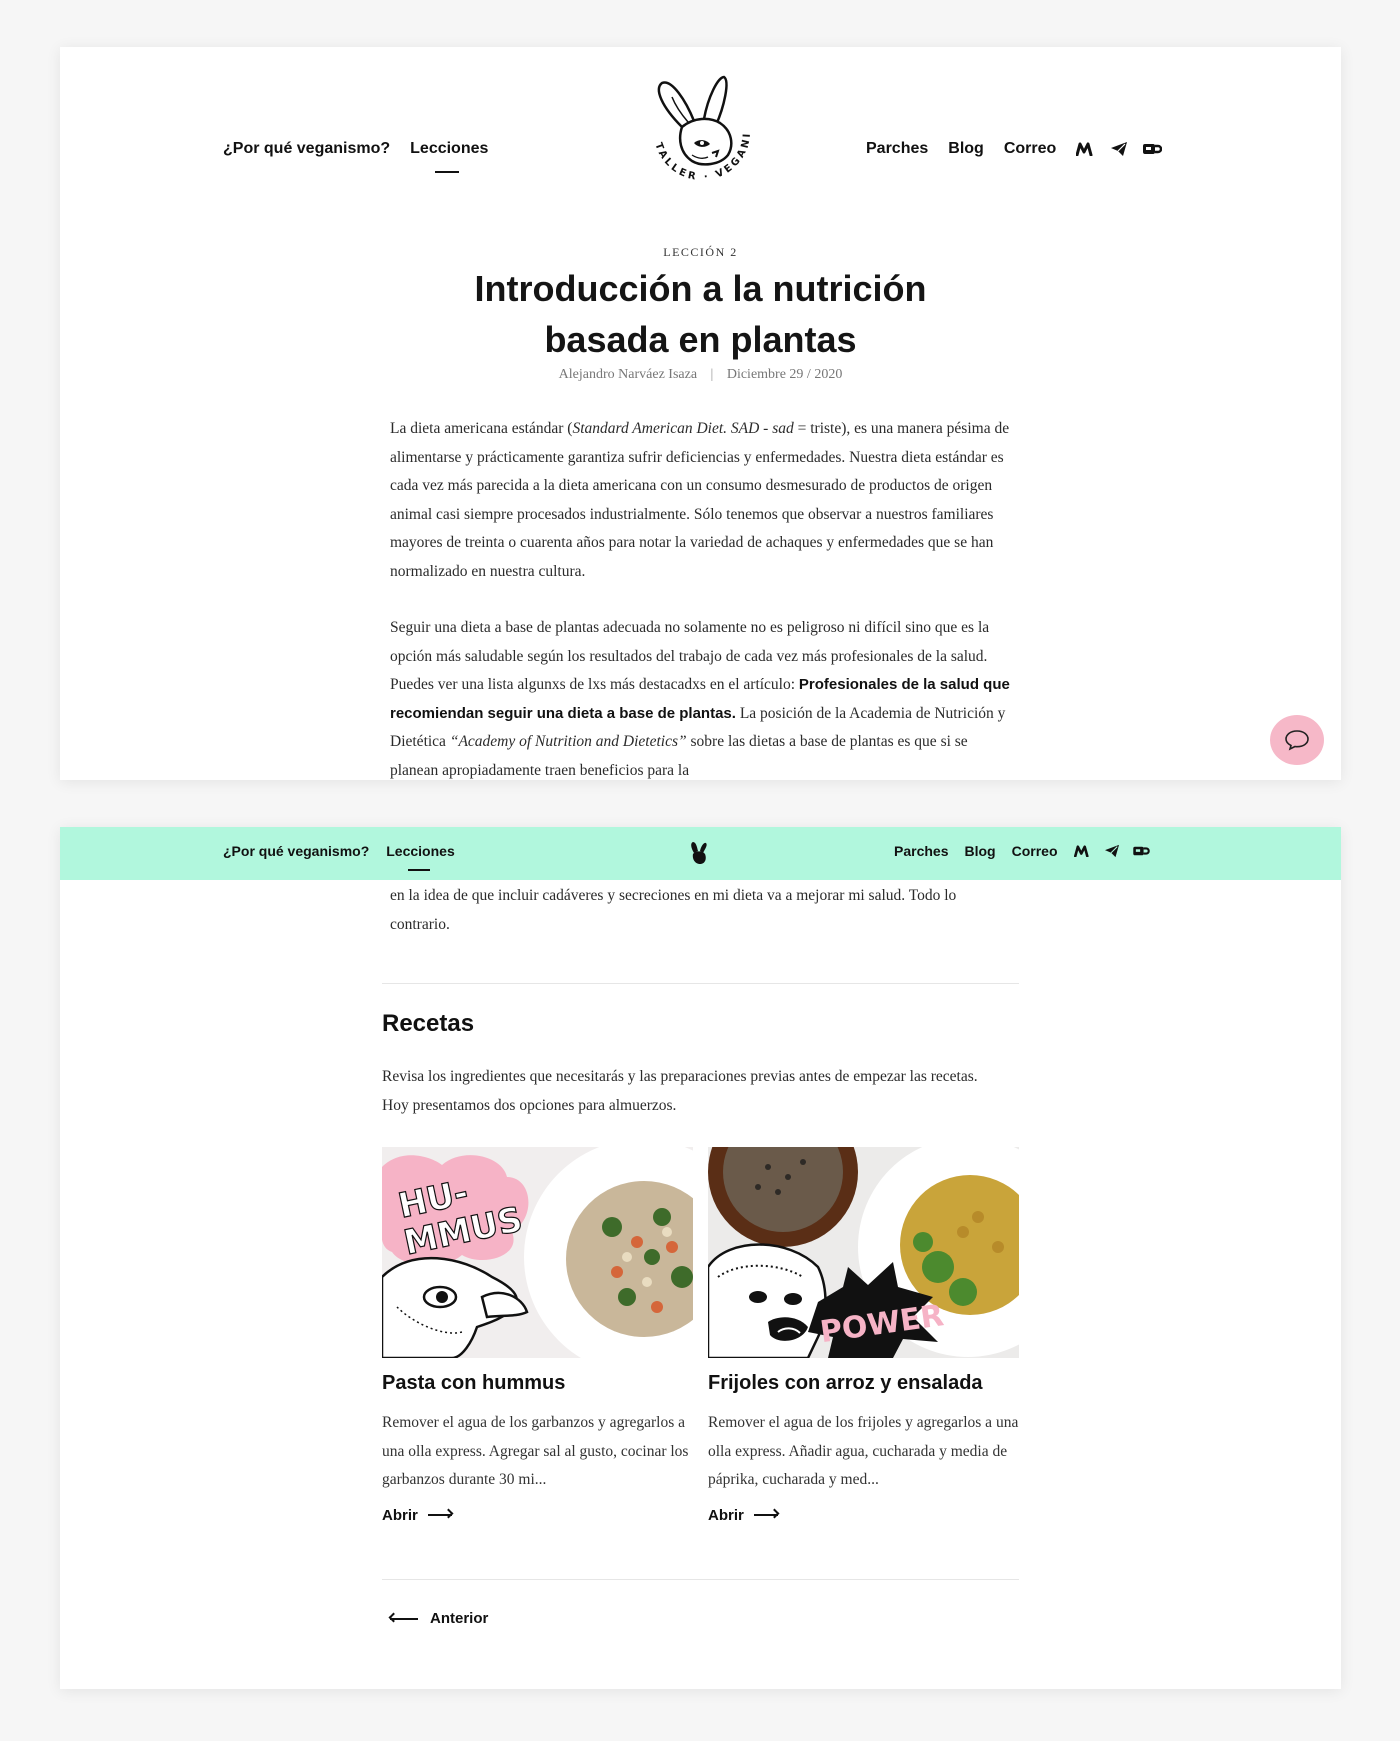 The height and width of the screenshot is (1741, 1400). I want to click on previous-lesson-link: Anterior, so click(439, 1618).